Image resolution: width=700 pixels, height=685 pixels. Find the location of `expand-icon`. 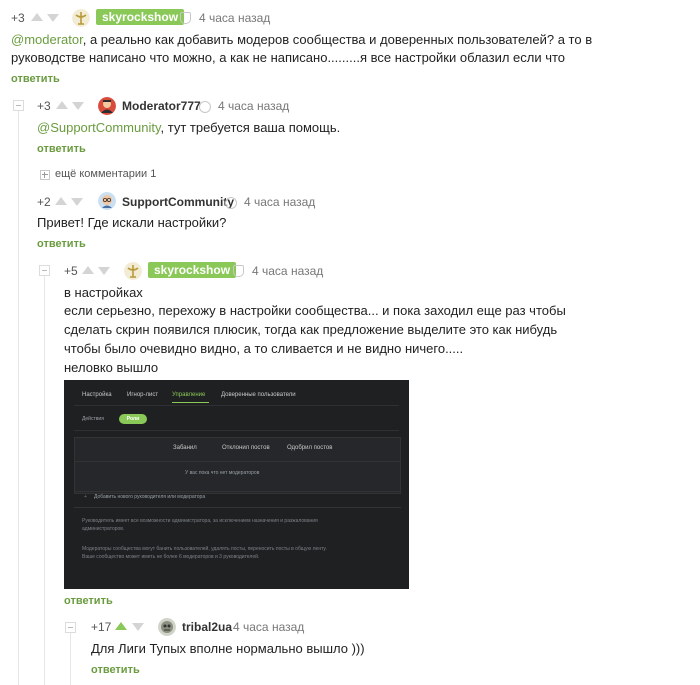

expand-icon is located at coordinates (45, 175).